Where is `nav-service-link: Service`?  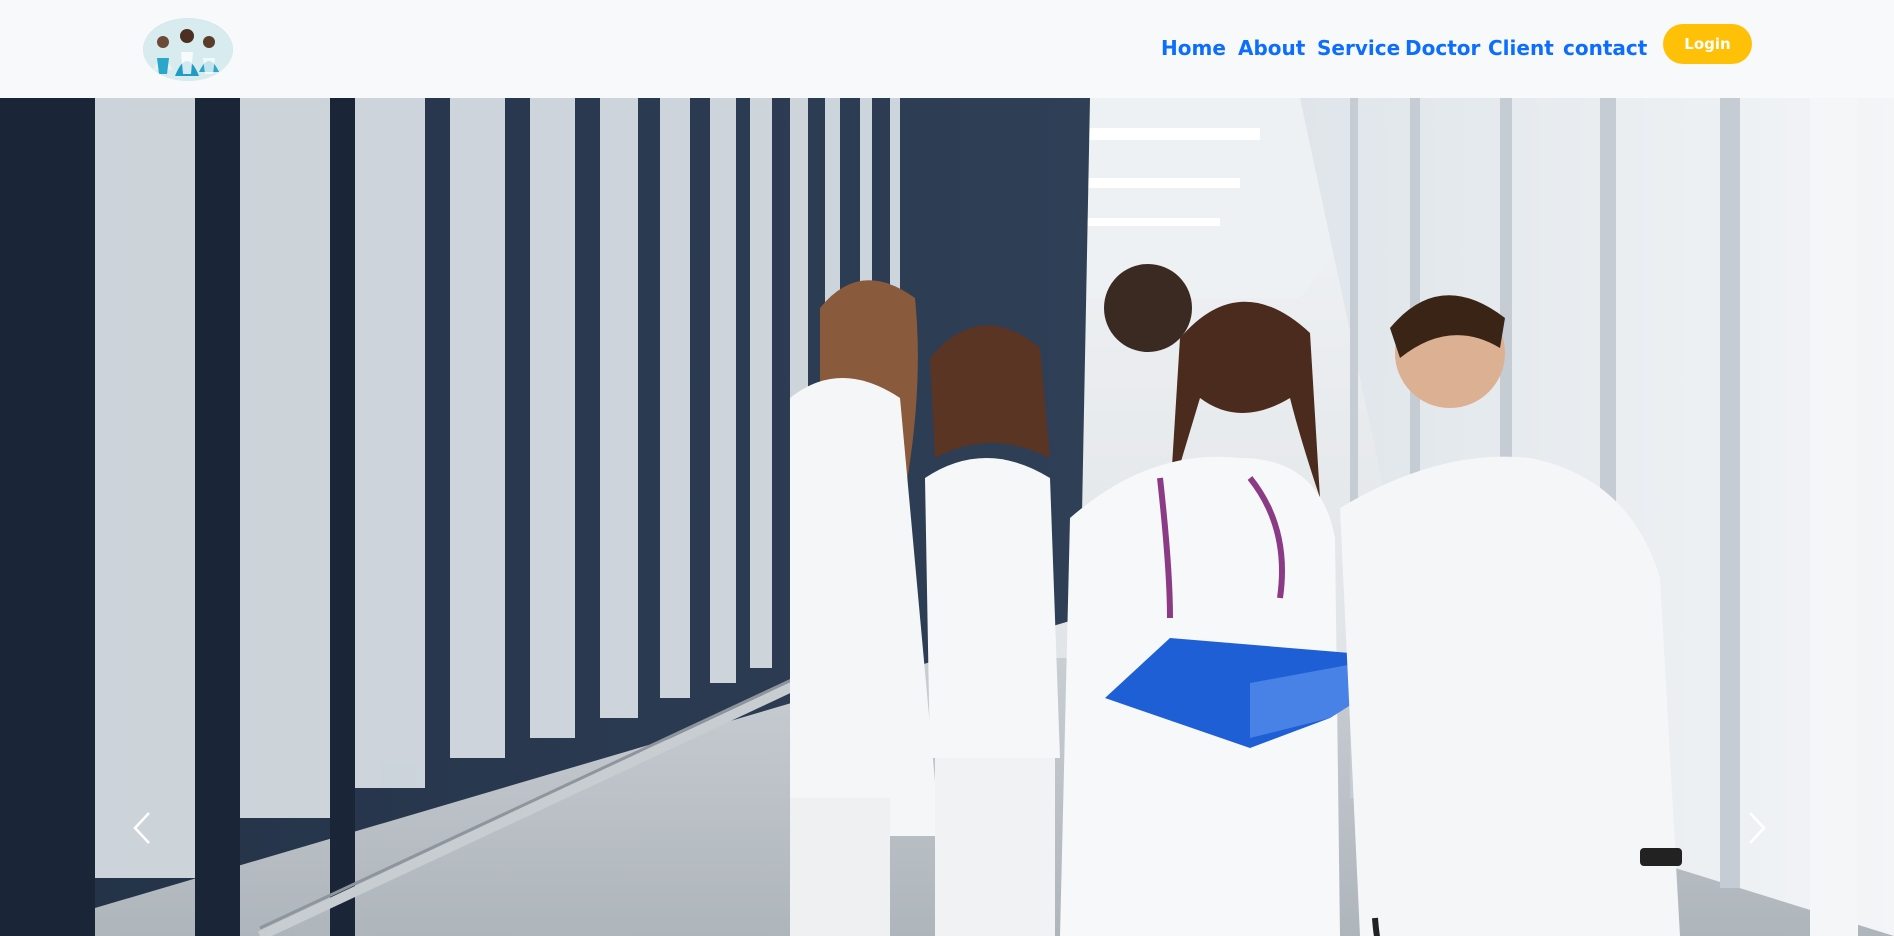 nav-service-link: Service is located at coordinates (1358, 48).